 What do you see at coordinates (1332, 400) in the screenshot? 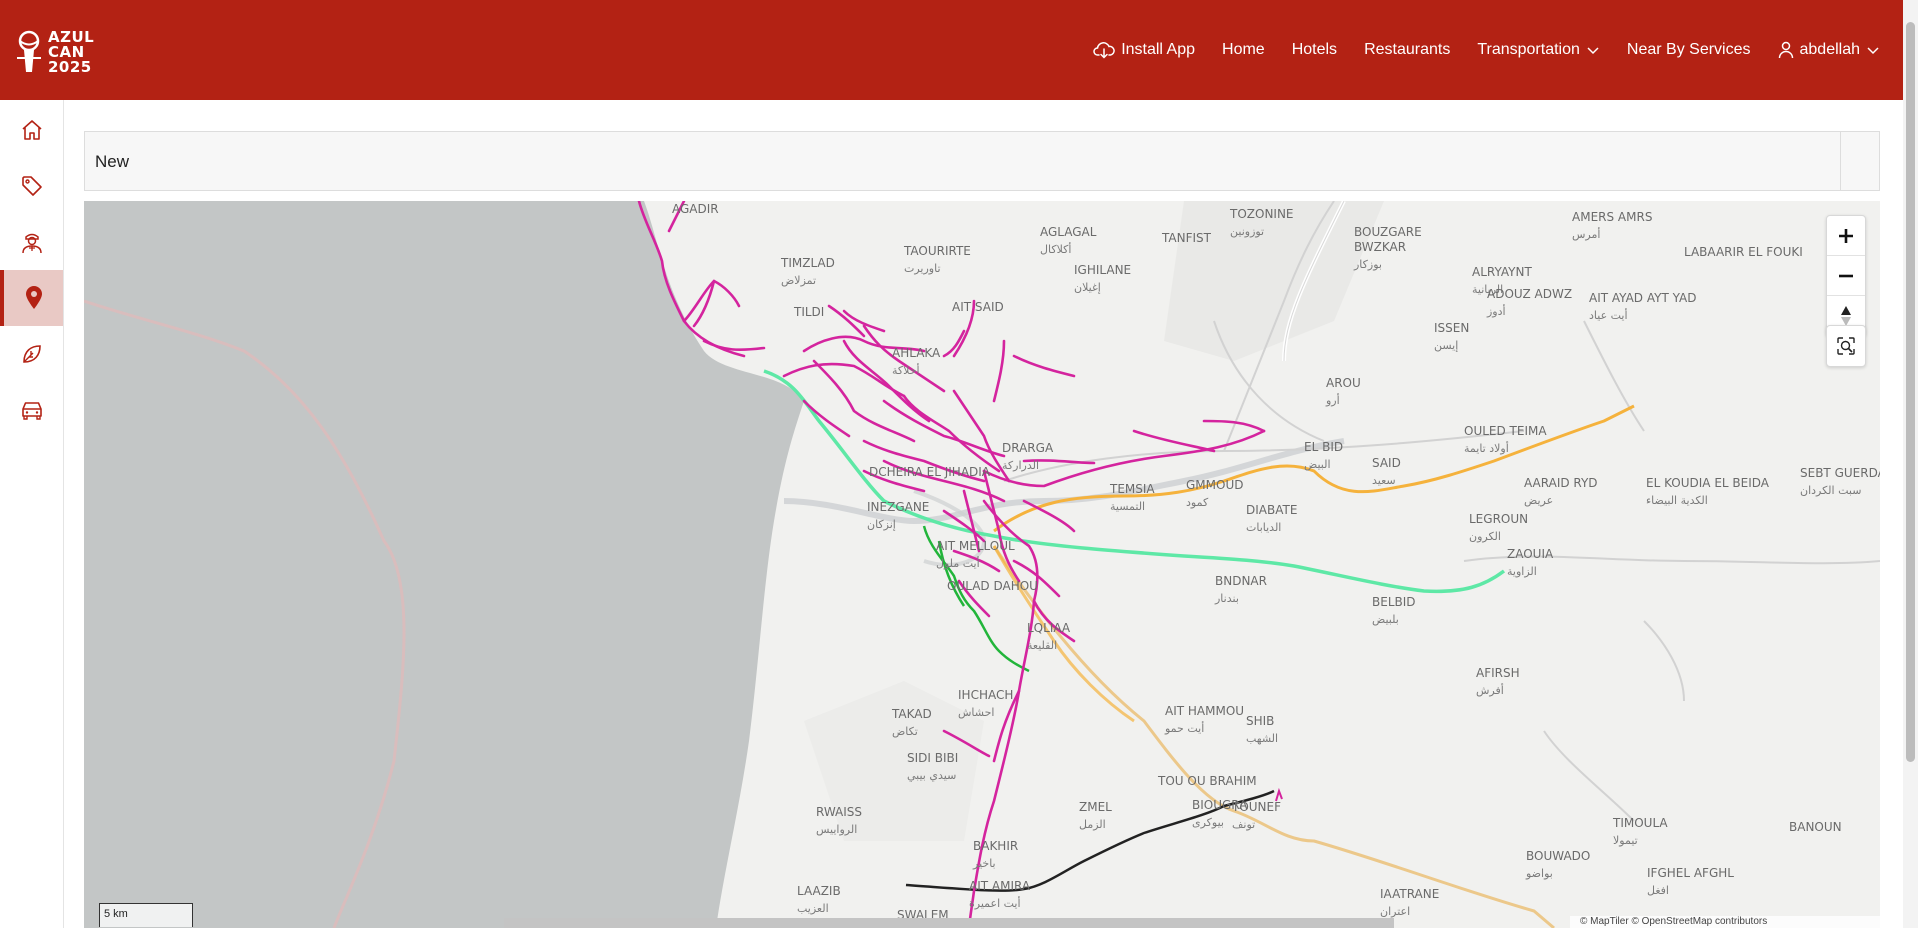
I see `place-name-arabic: أرو` at bounding box center [1332, 400].